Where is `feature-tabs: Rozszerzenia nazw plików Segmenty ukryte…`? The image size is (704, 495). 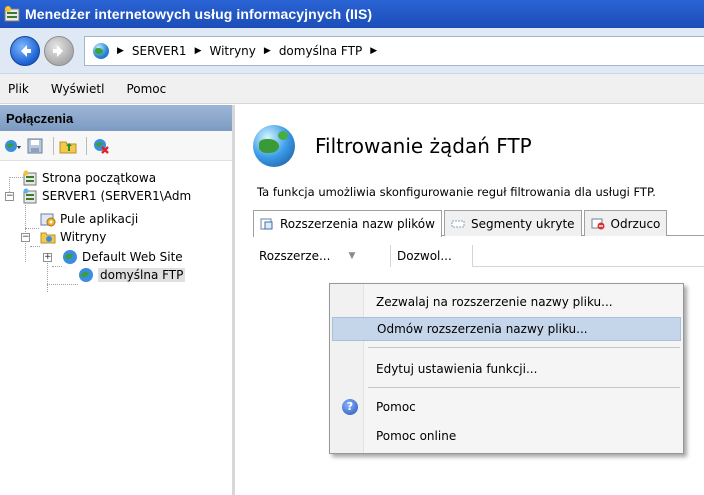 feature-tabs: Rozszerzenia nazw plików Segmenty ukryte… is located at coordinates (478, 223).